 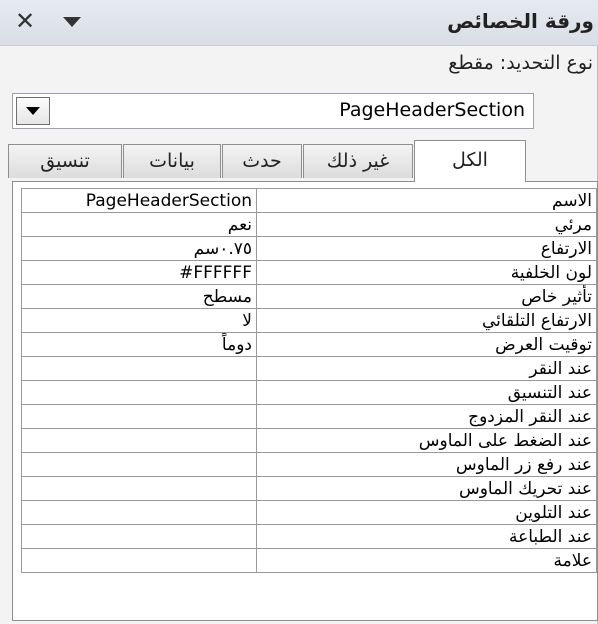 I want to click on property-name: الارتفاع, so click(x=426, y=248).